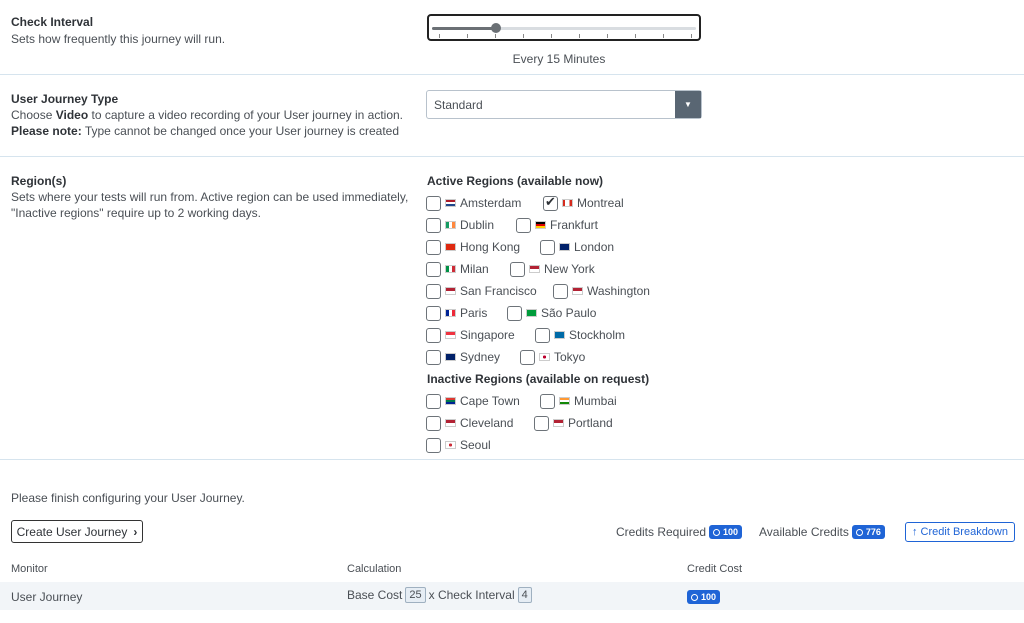 Image resolution: width=1024 pixels, height=623 pixels. I want to click on chevron-down-icon: ▼, so click(688, 104).